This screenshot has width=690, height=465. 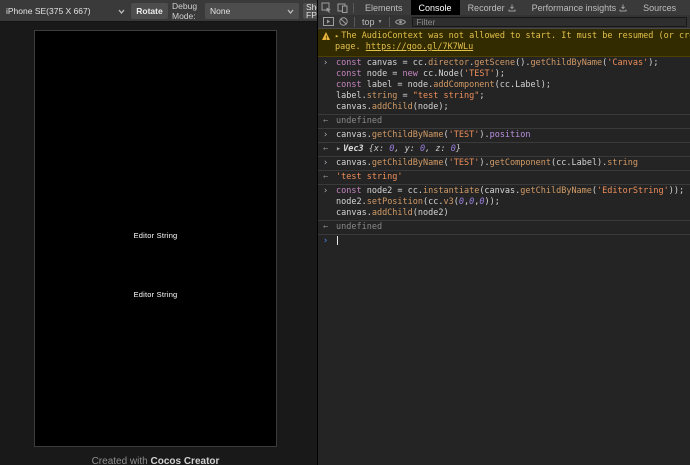 I want to click on tab-sources: Sources, so click(x=659, y=7).